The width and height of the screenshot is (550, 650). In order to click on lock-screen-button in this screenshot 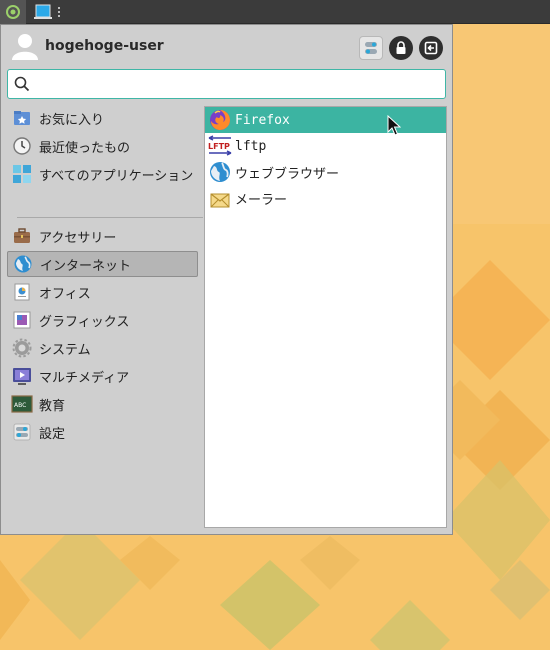, I will do `click(401, 48)`.